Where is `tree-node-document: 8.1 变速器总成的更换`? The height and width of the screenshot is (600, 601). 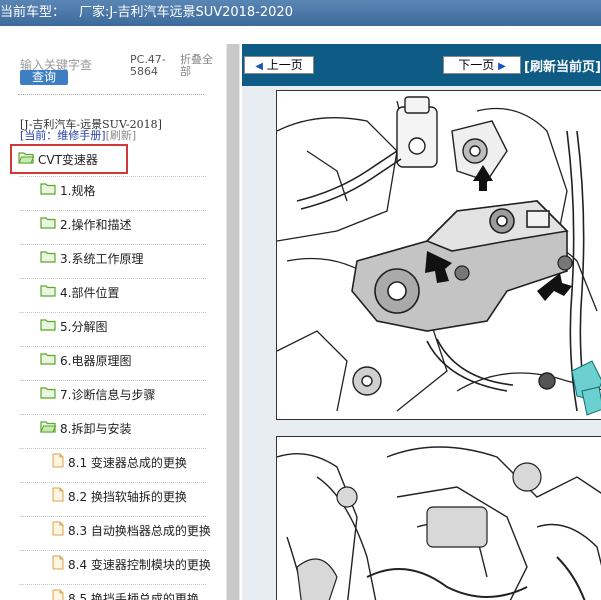 tree-node-document: 8.1 变速器总成的更换 is located at coordinates (119, 462).